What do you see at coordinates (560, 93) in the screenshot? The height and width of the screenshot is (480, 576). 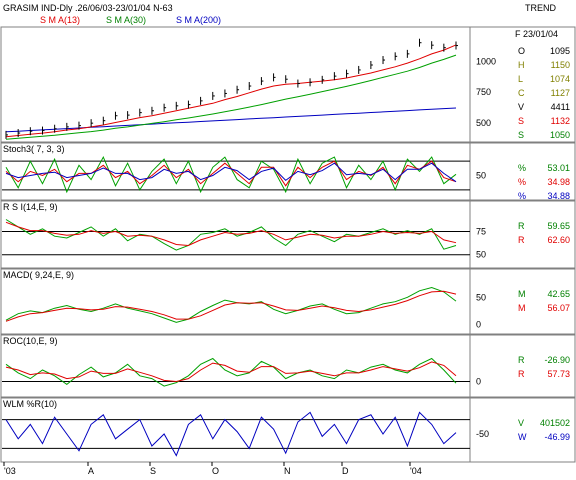 I see `ohlc-value: 1127` at bounding box center [560, 93].